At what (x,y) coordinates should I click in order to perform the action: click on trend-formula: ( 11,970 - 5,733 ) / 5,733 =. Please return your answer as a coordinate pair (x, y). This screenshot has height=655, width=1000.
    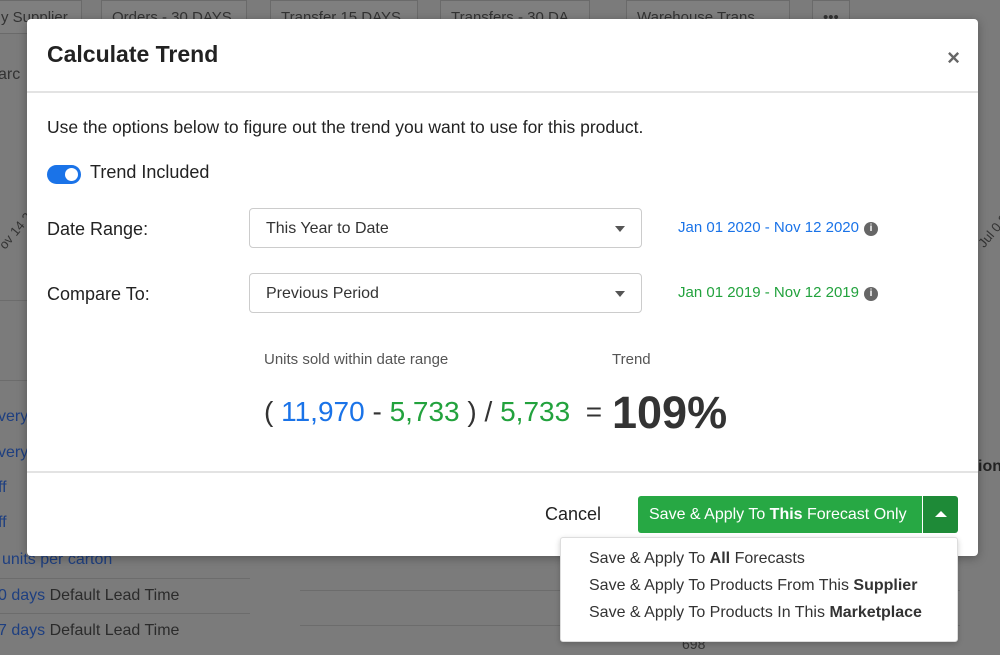
    Looking at the image, I should click on (433, 411).